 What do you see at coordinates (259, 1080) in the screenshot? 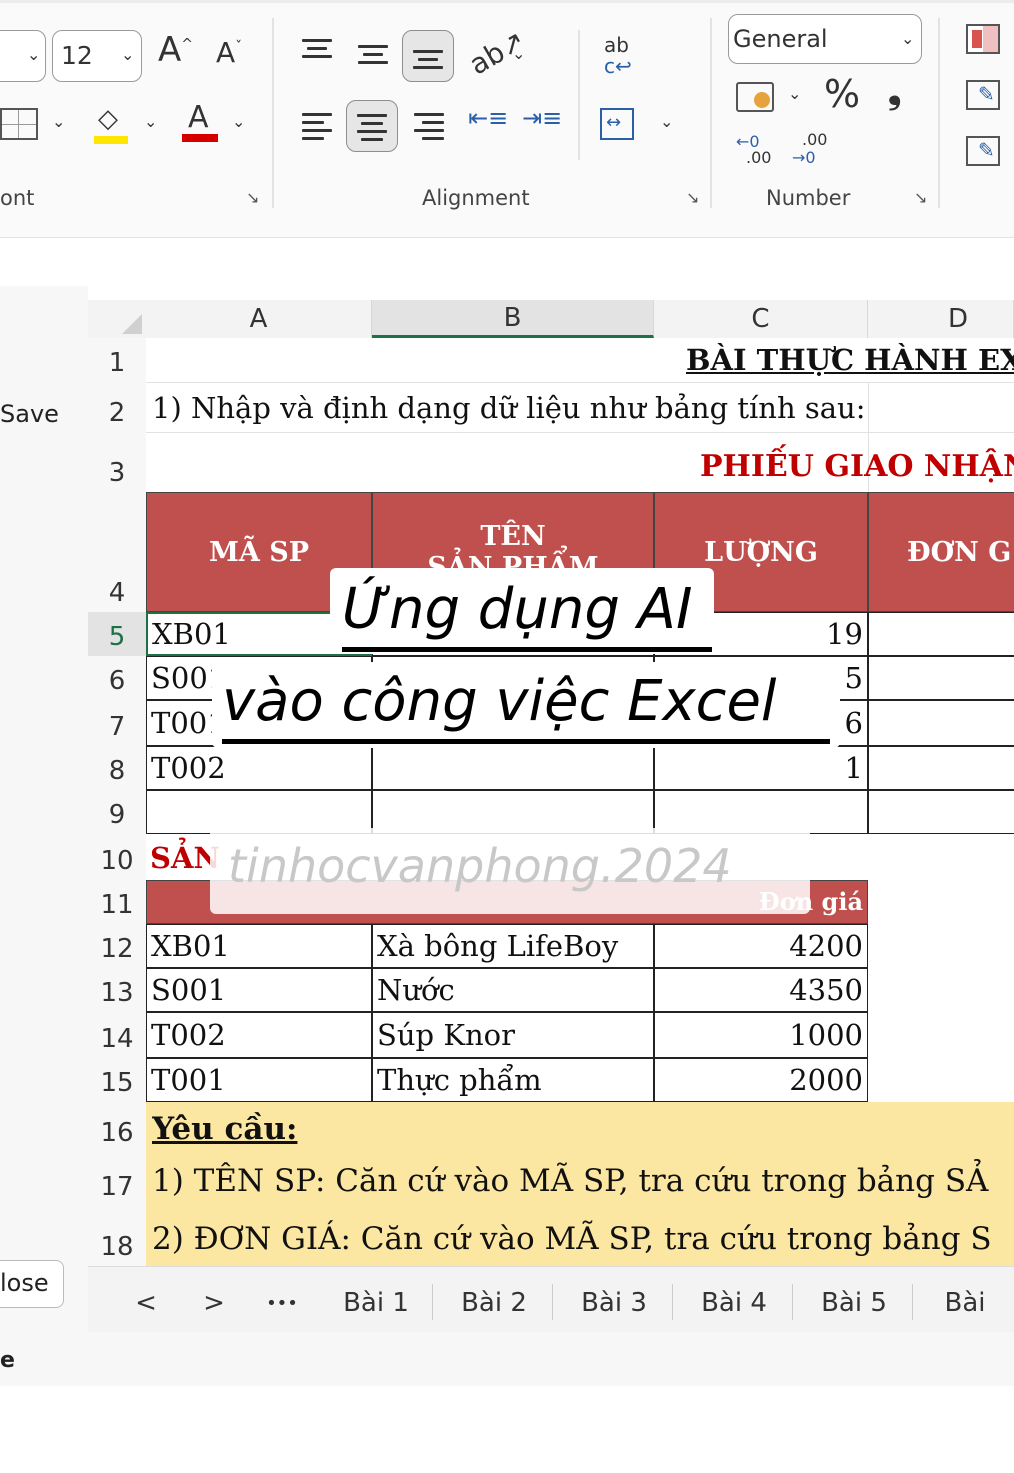
I see `cell-a15: T001` at bounding box center [259, 1080].